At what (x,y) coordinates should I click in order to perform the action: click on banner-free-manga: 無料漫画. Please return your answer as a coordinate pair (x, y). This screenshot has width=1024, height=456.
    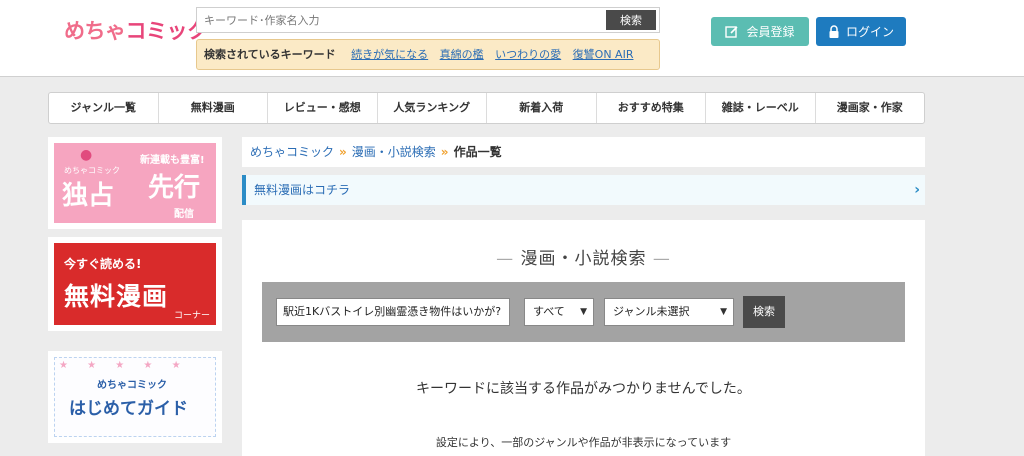
    Looking at the image, I should click on (116, 296).